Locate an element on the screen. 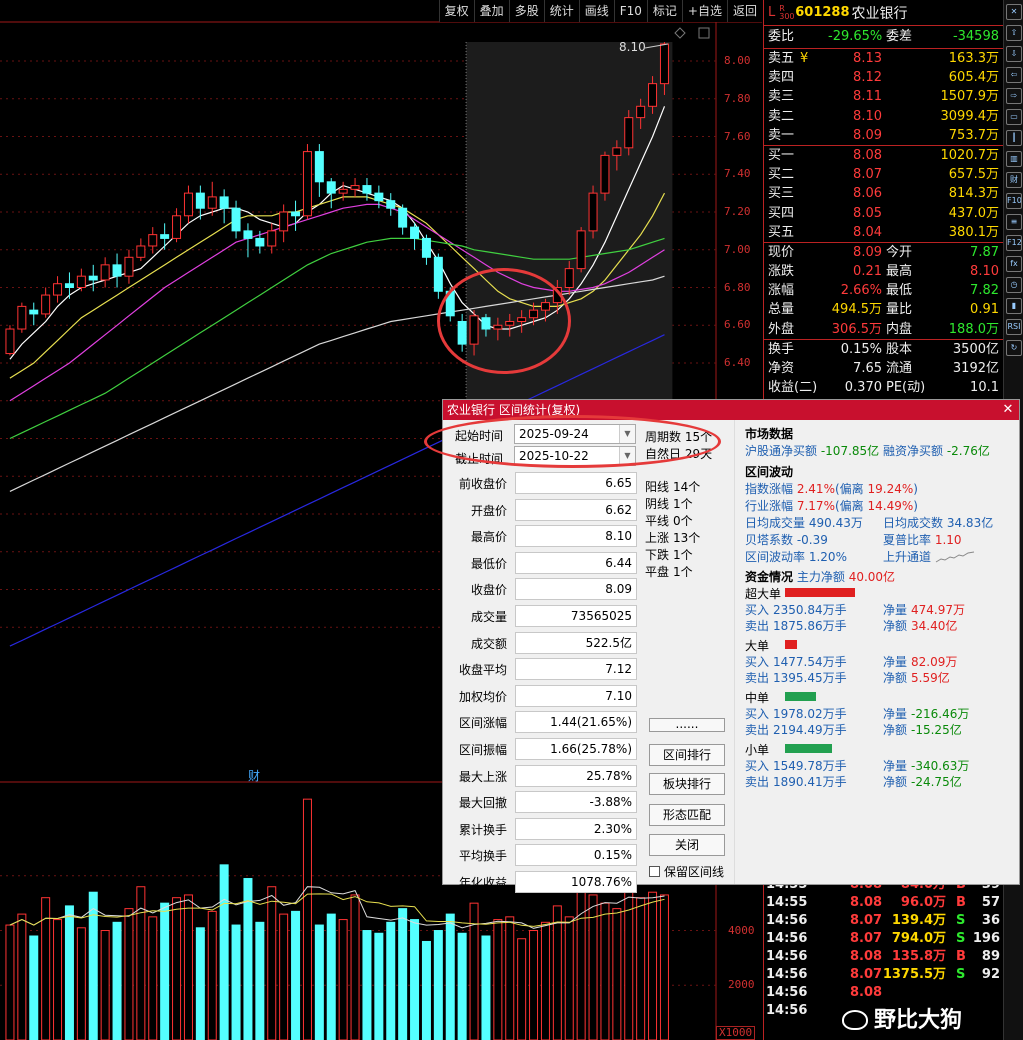 The image size is (1023, 1040). list-icon: ≡ is located at coordinates (1014, 222).